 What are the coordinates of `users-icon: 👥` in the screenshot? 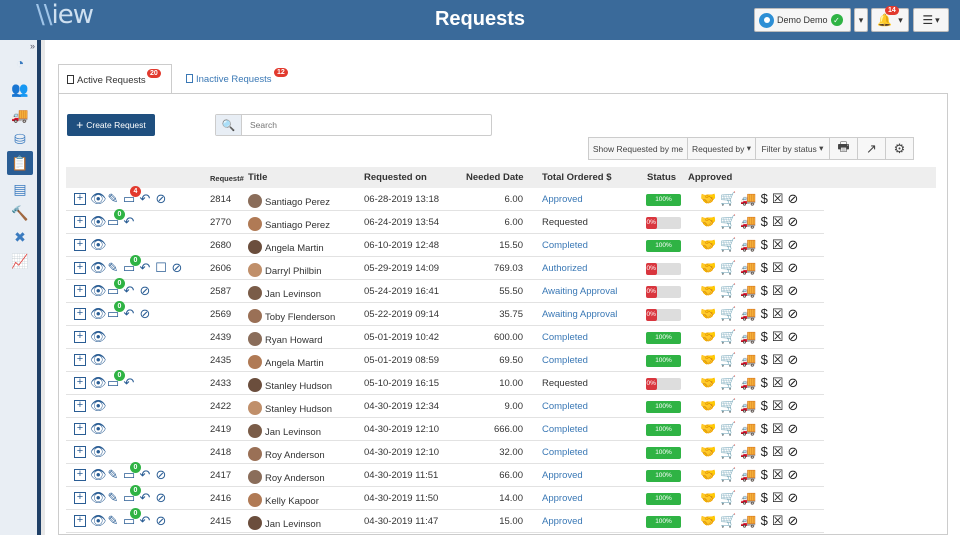 It's located at (20, 89).